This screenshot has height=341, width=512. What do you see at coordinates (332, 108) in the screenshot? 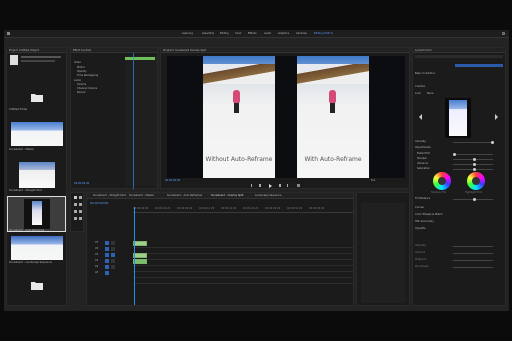
I see `snowboarder-legs` at bounding box center [332, 108].